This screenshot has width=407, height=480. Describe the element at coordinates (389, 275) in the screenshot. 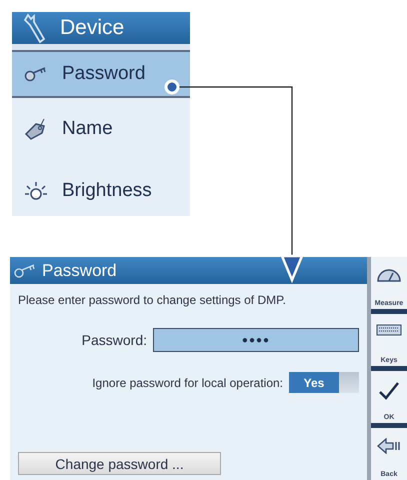

I see `gauge-icon` at that location.